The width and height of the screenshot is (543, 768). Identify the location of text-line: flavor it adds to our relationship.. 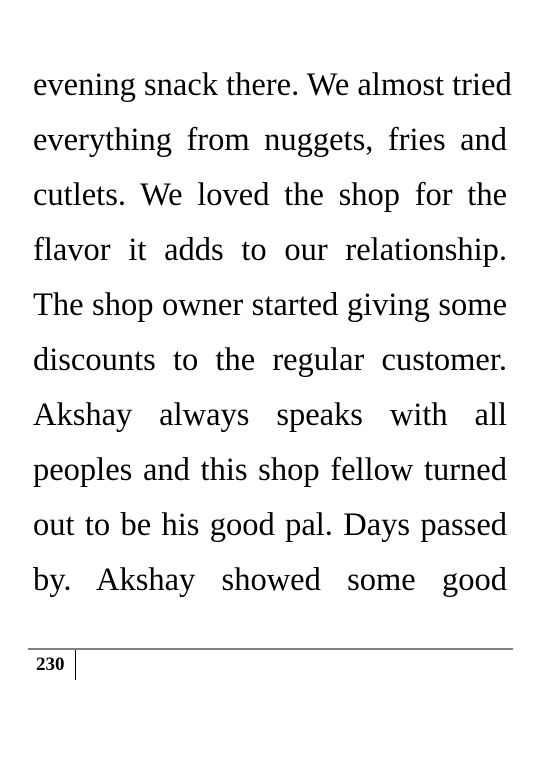
(270, 250).